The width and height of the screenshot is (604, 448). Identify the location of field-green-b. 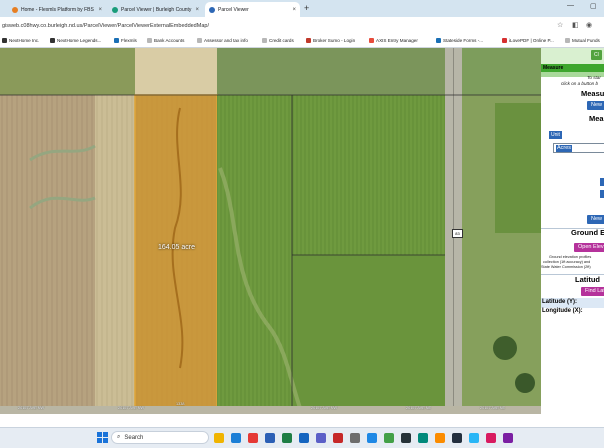
(368, 175).